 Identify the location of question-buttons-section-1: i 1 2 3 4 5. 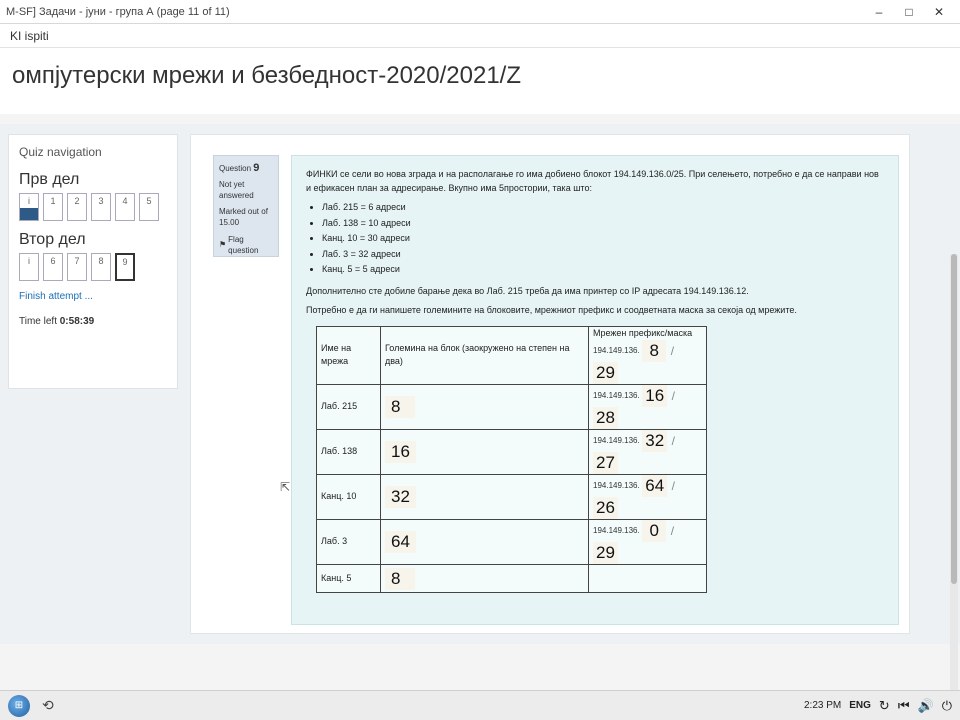
(93, 207).